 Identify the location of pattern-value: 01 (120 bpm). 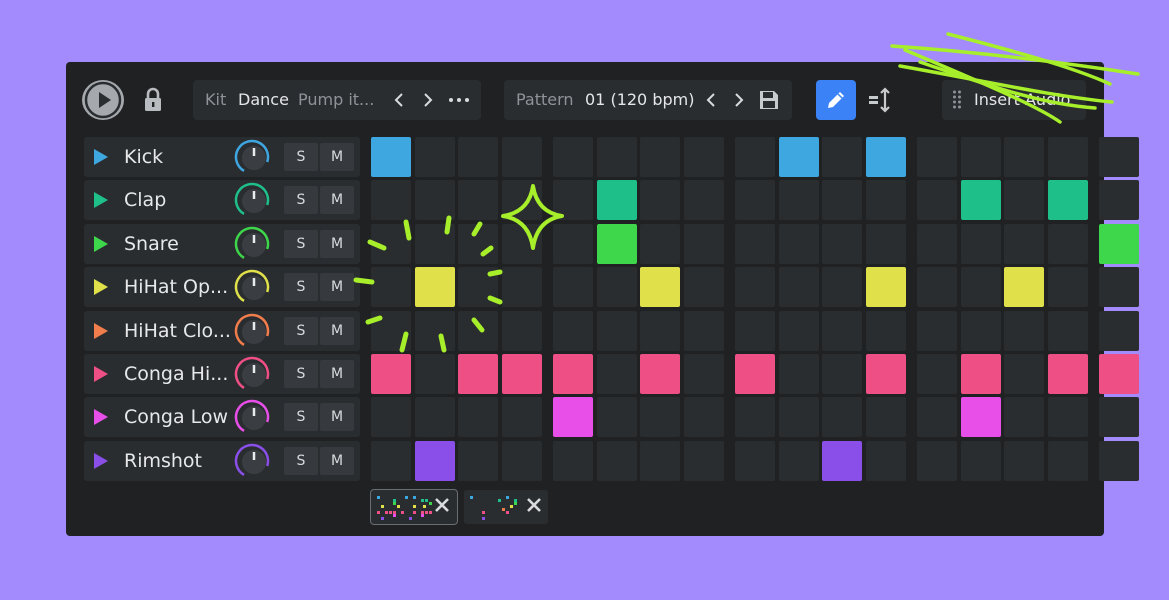
(639, 100).